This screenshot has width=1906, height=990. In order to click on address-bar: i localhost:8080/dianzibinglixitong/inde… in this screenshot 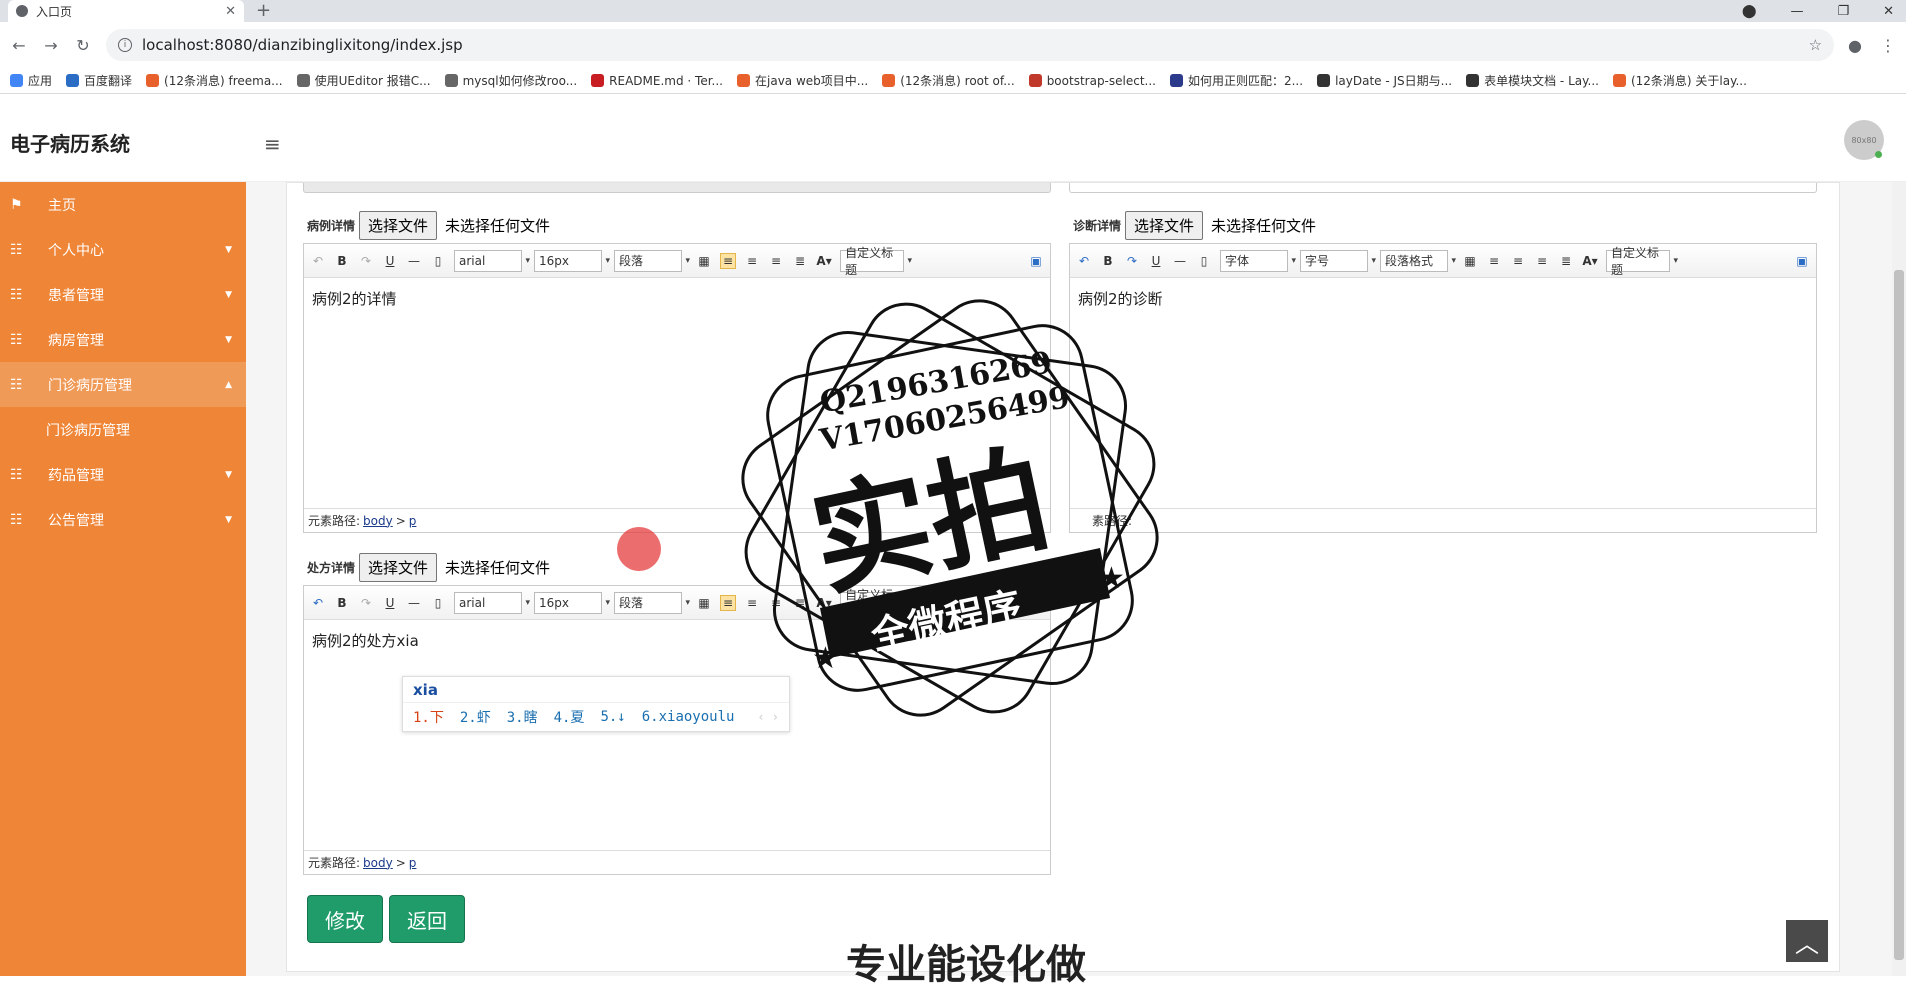, I will do `click(970, 45)`.